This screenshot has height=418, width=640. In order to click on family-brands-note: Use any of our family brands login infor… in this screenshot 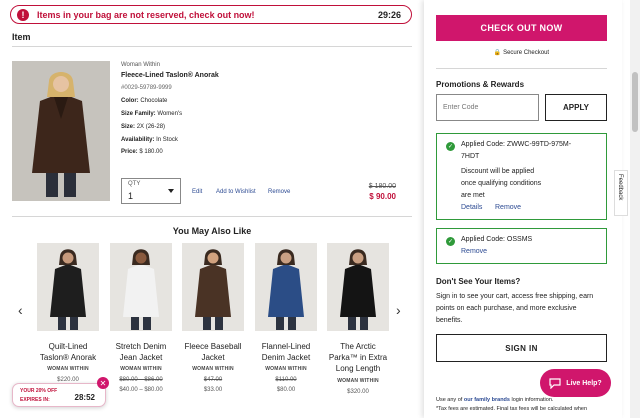, I will do `click(494, 400)`.